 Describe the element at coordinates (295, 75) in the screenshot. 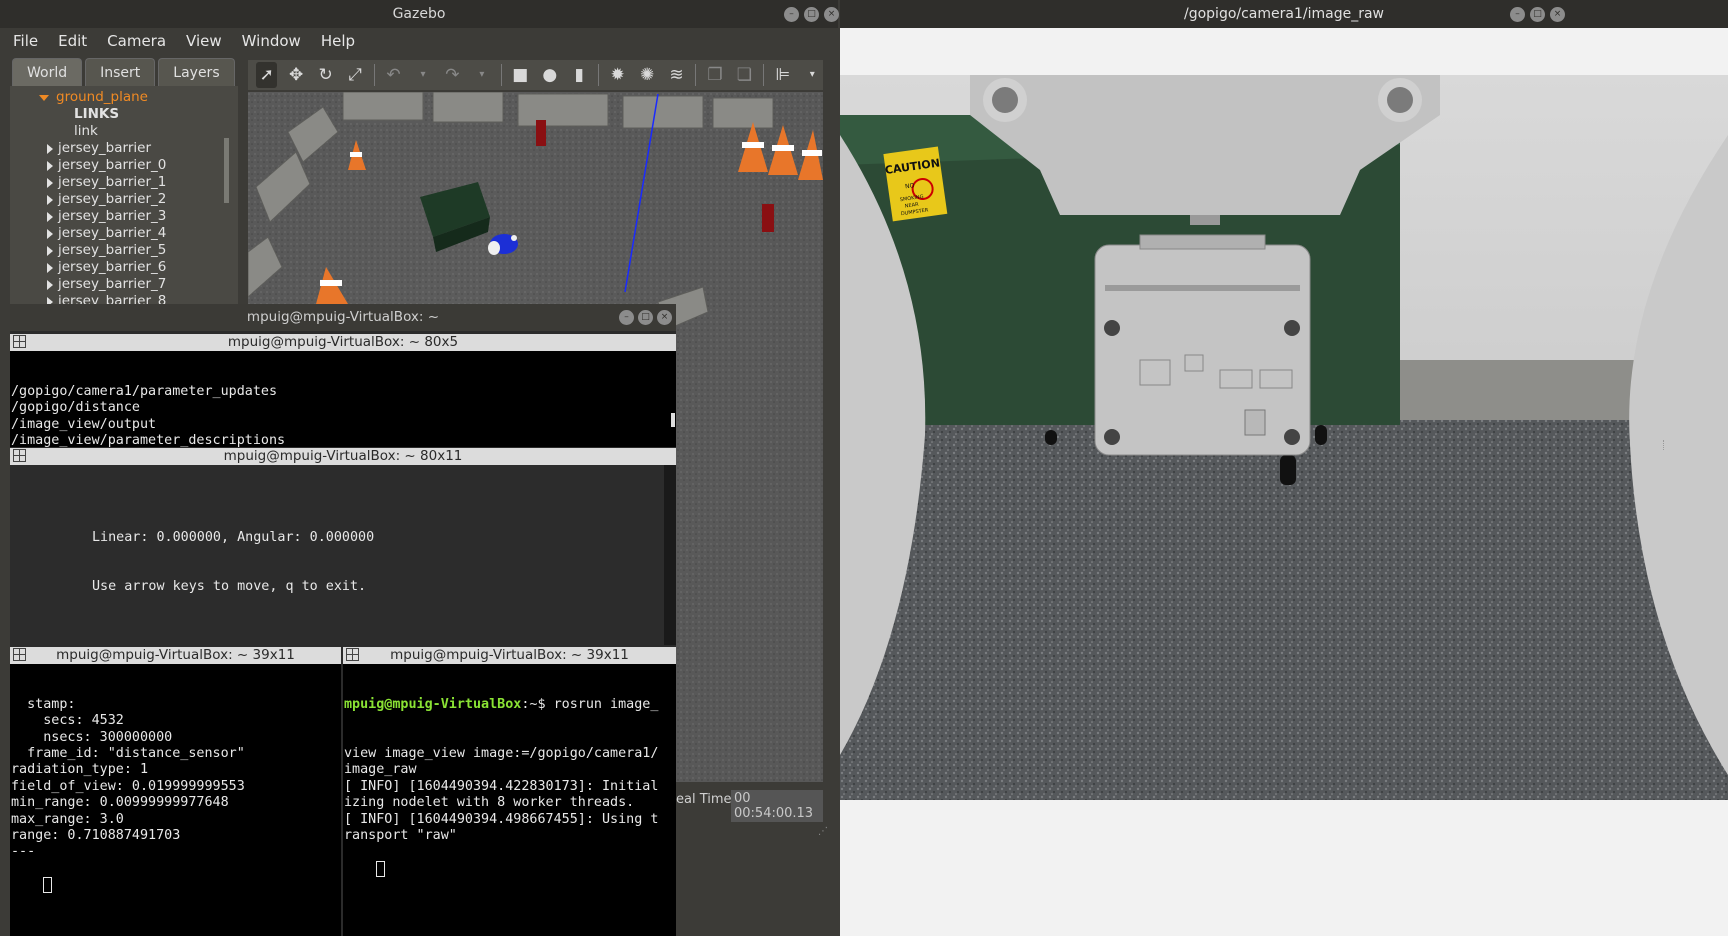

I see `translate-icon: ✥` at that location.